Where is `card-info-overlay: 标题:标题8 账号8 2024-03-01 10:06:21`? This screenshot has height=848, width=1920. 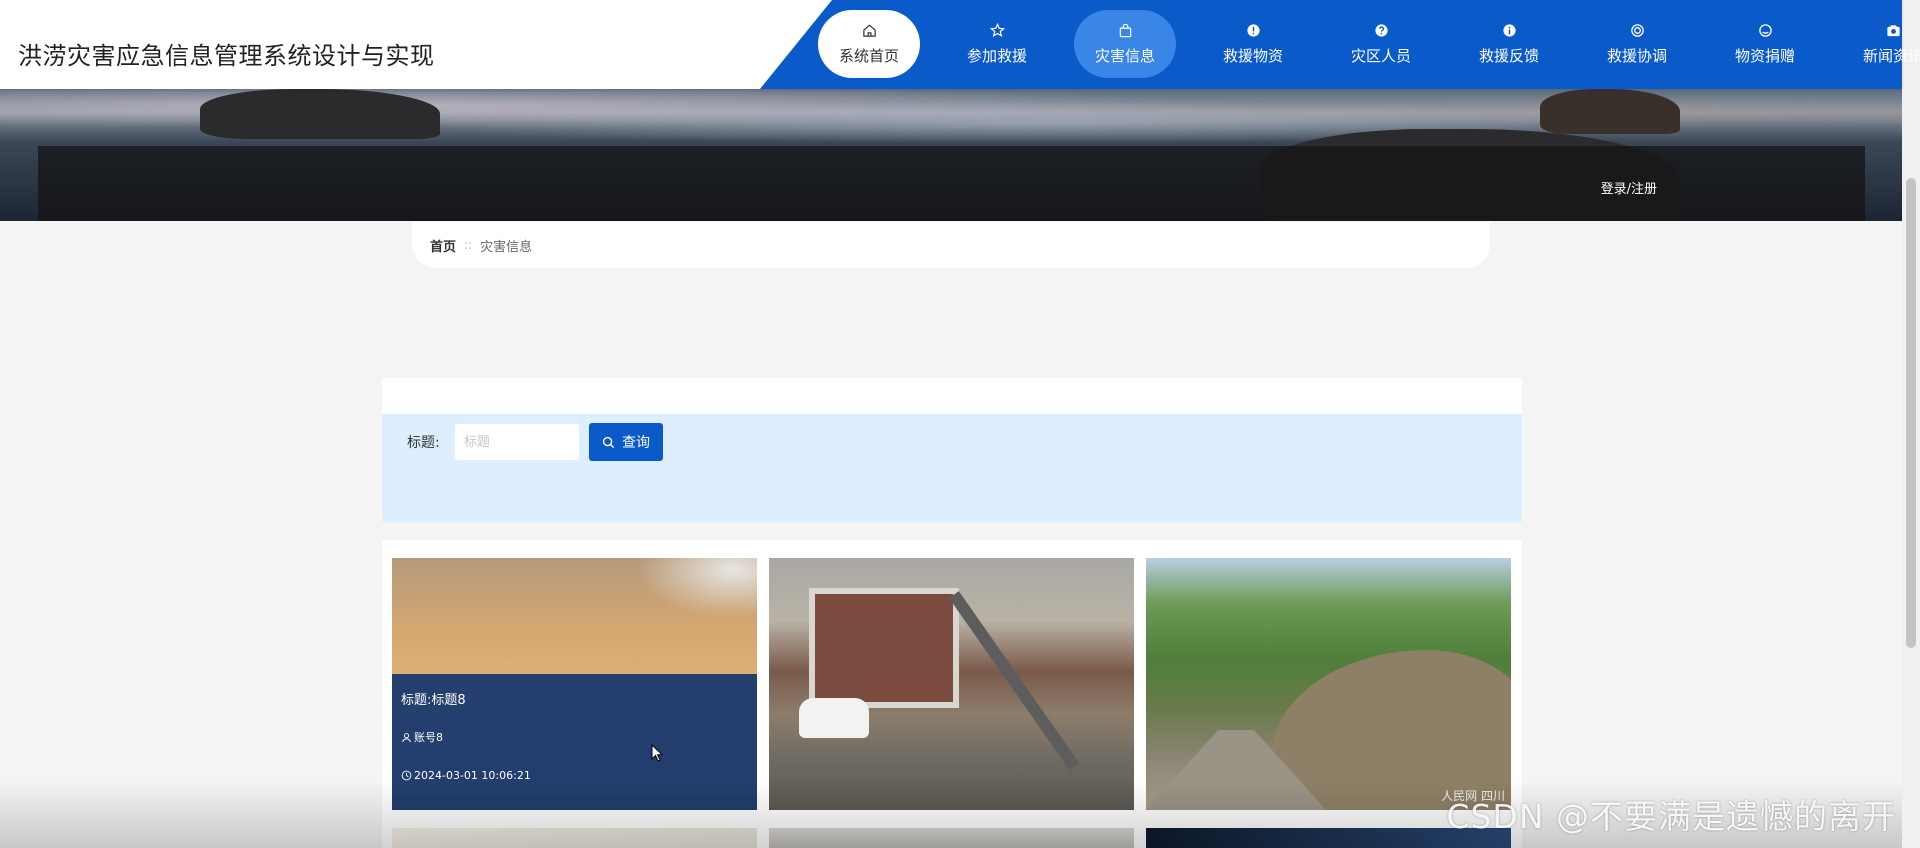
card-info-overlay: 标题:标题8 账号8 2024-03-01 10:06:21 is located at coordinates (574, 742).